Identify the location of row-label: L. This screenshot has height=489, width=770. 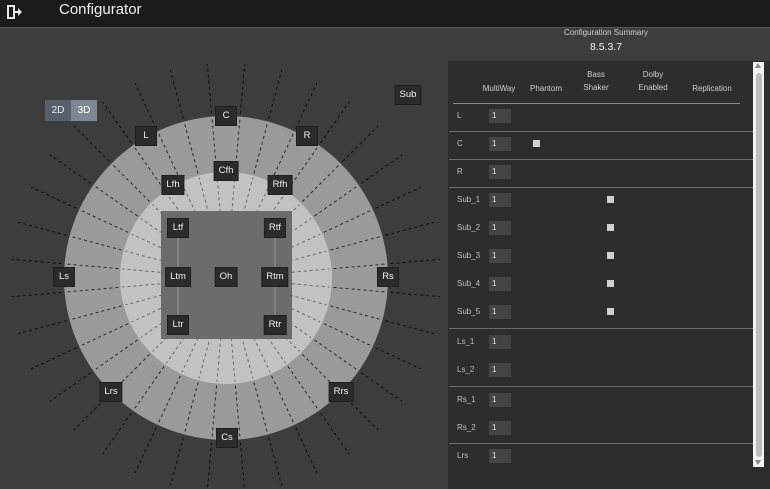
(459, 115).